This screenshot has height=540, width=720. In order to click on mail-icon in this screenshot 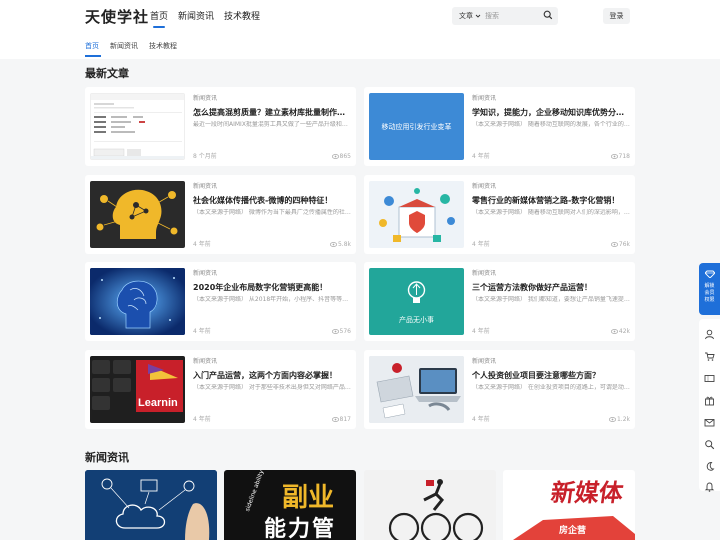, I will do `click(709, 420)`.